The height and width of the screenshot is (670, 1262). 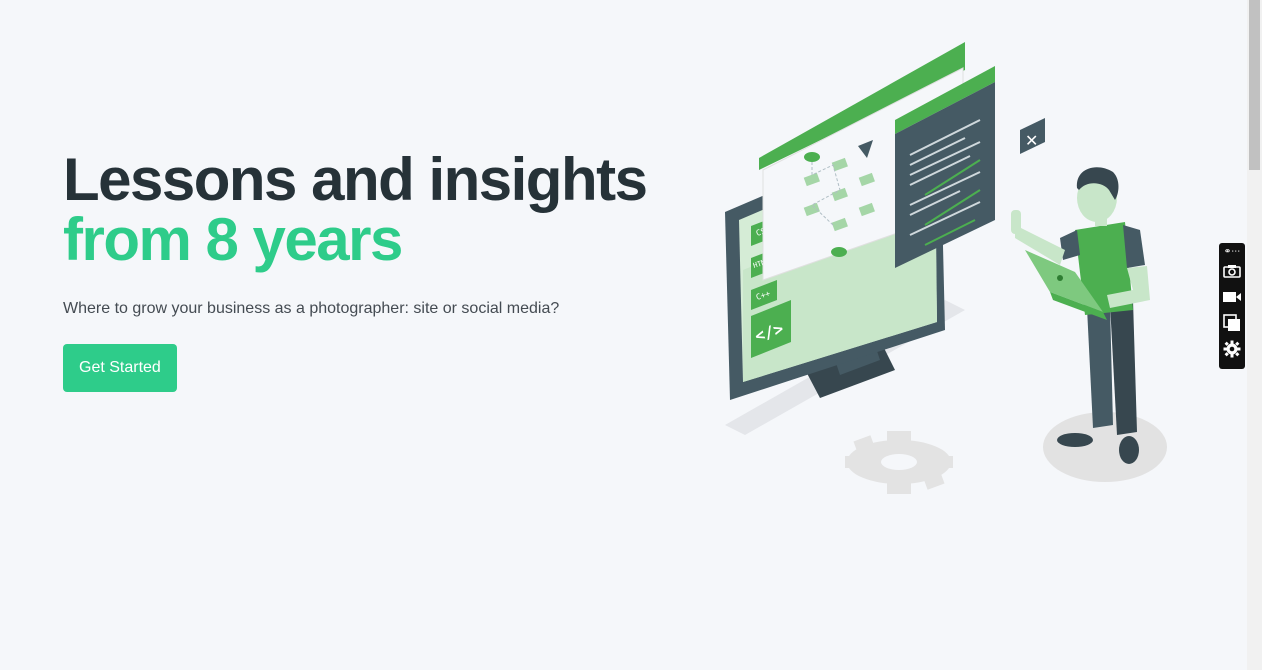 I want to click on page-scrollbar, so click(x=1254, y=335).